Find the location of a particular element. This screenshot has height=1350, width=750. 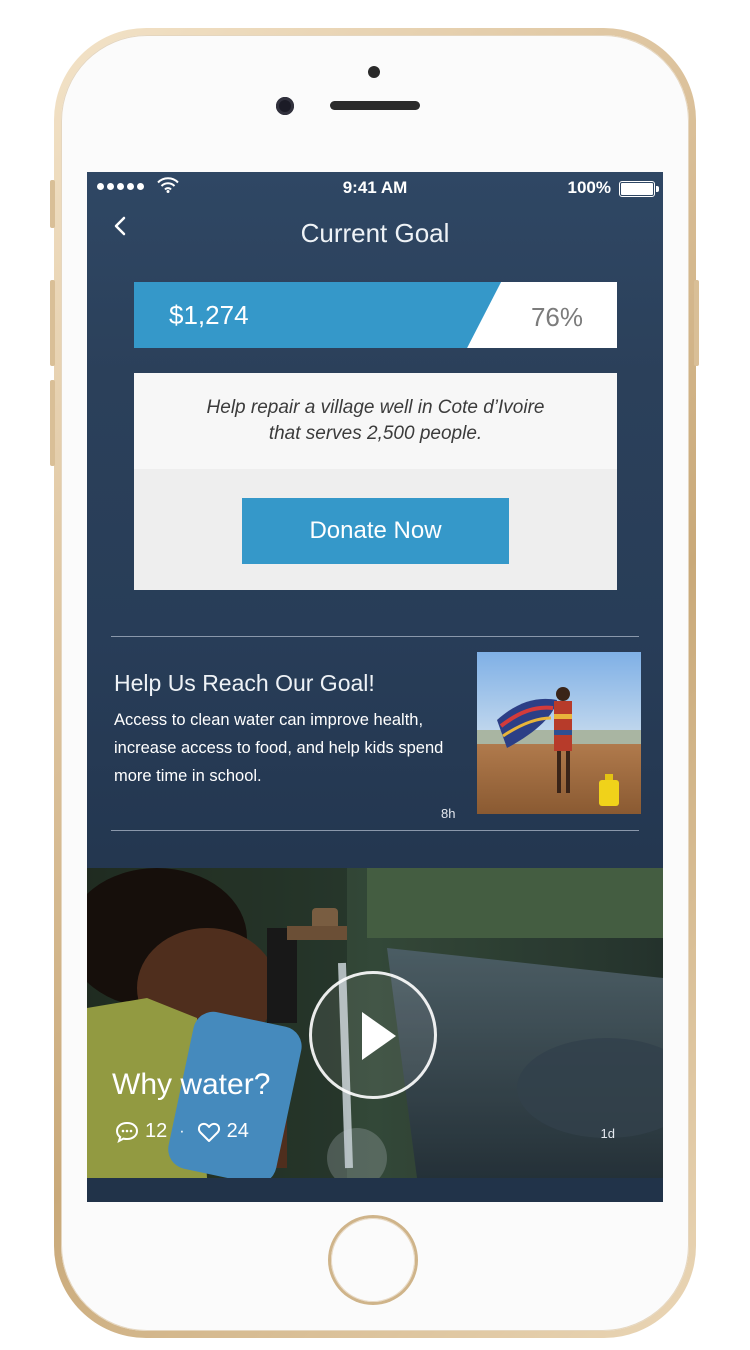

play-button is located at coordinates (373, 1035).